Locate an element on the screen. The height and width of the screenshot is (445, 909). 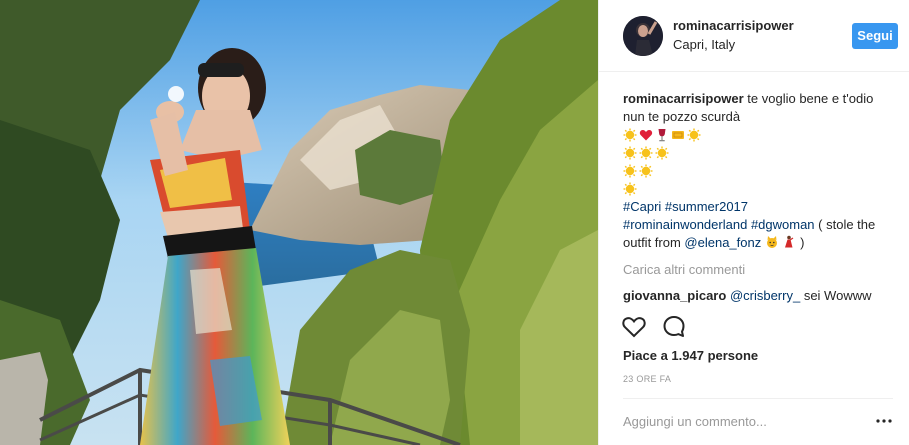
avatar-image is located at coordinates (643, 36).